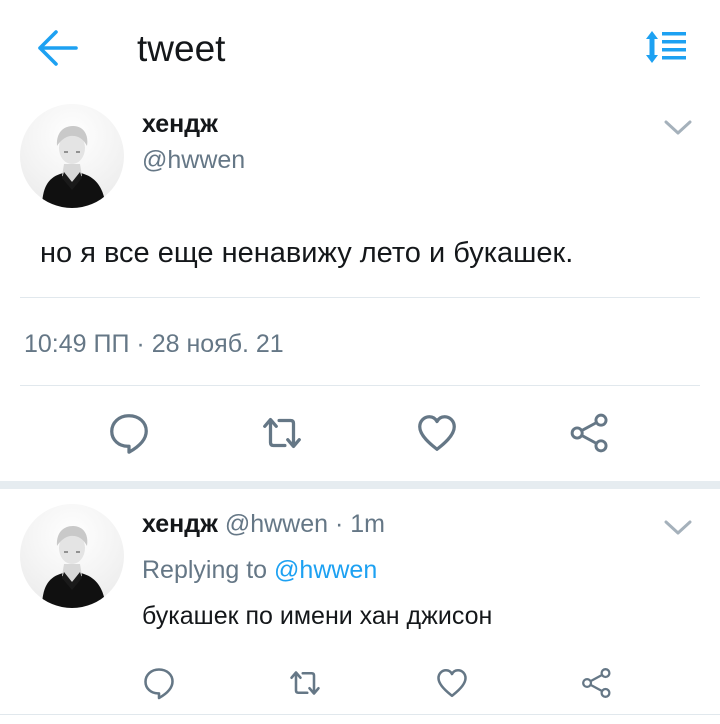  What do you see at coordinates (77, 344) in the screenshot?
I see `tweet-time: 10:49 ПП` at bounding box center [77, 344].